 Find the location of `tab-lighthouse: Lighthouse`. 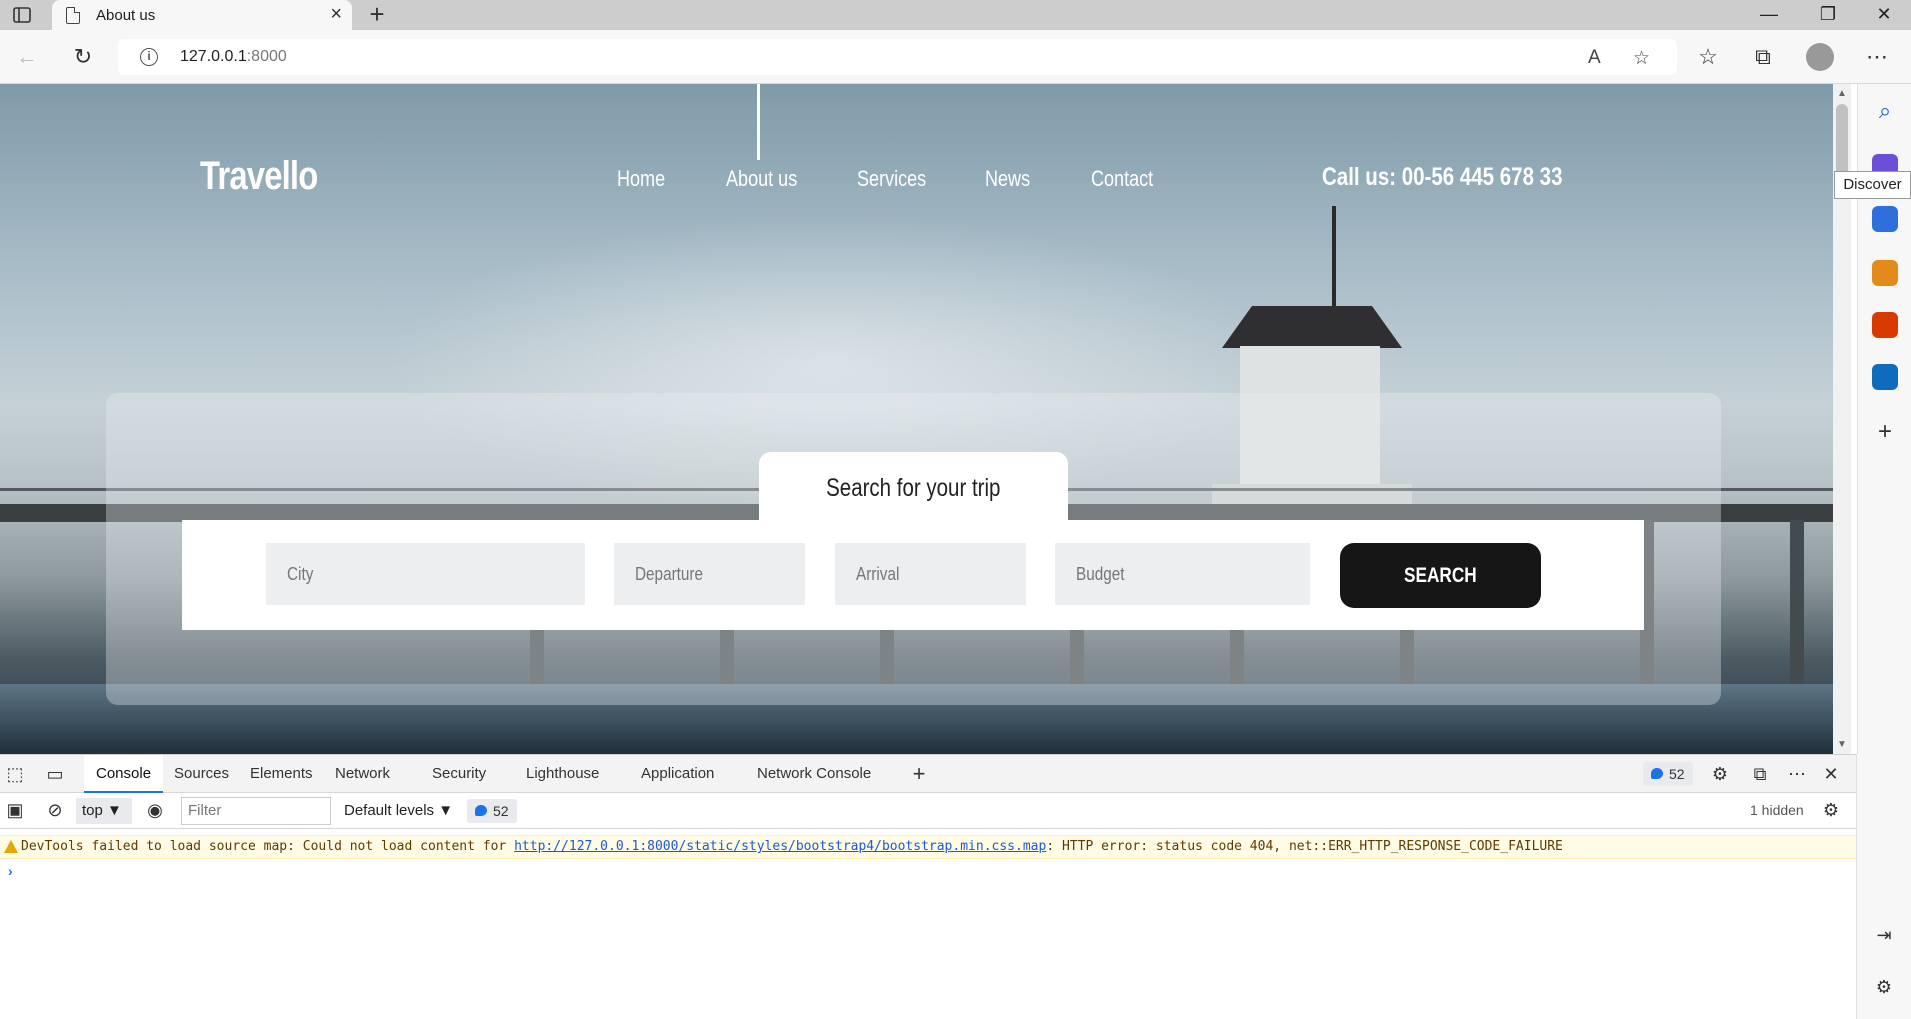

tab-lighthouse: Lighthouse is located at coordinates (562, 774).